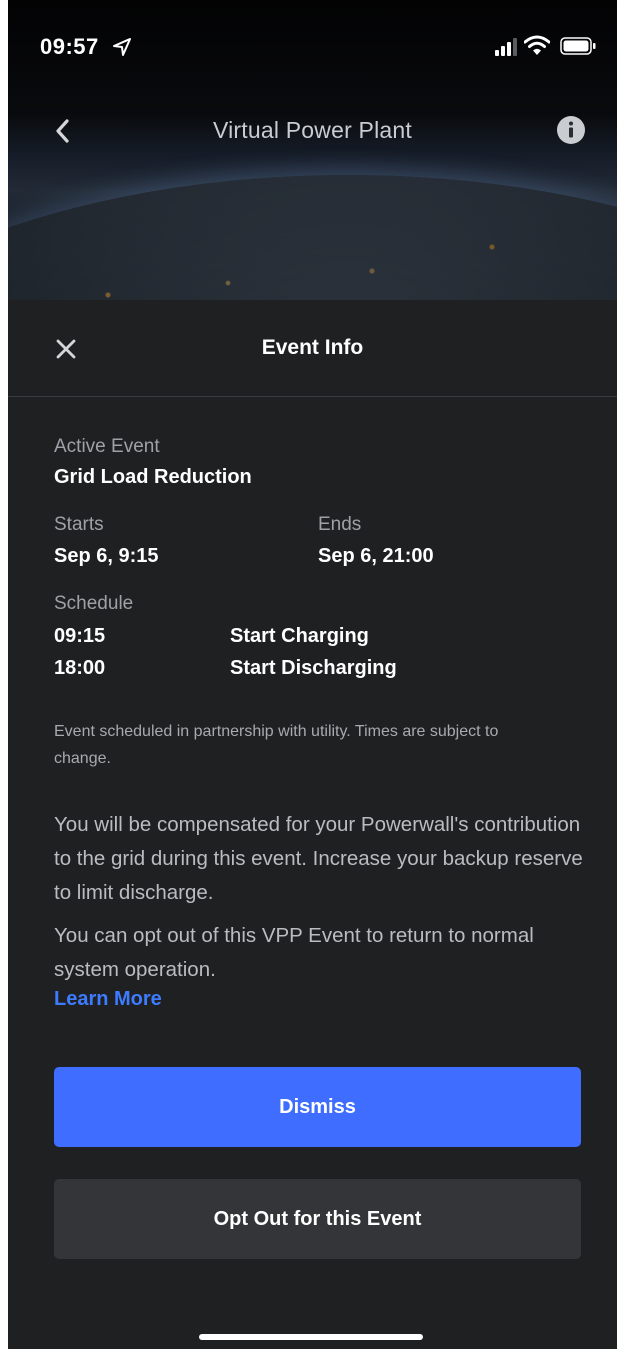  What do you see at coordinates (153, 477) in the screenshot?
I see `active-event-value: Grid Load Reduction` at bounding box center [153, 477].